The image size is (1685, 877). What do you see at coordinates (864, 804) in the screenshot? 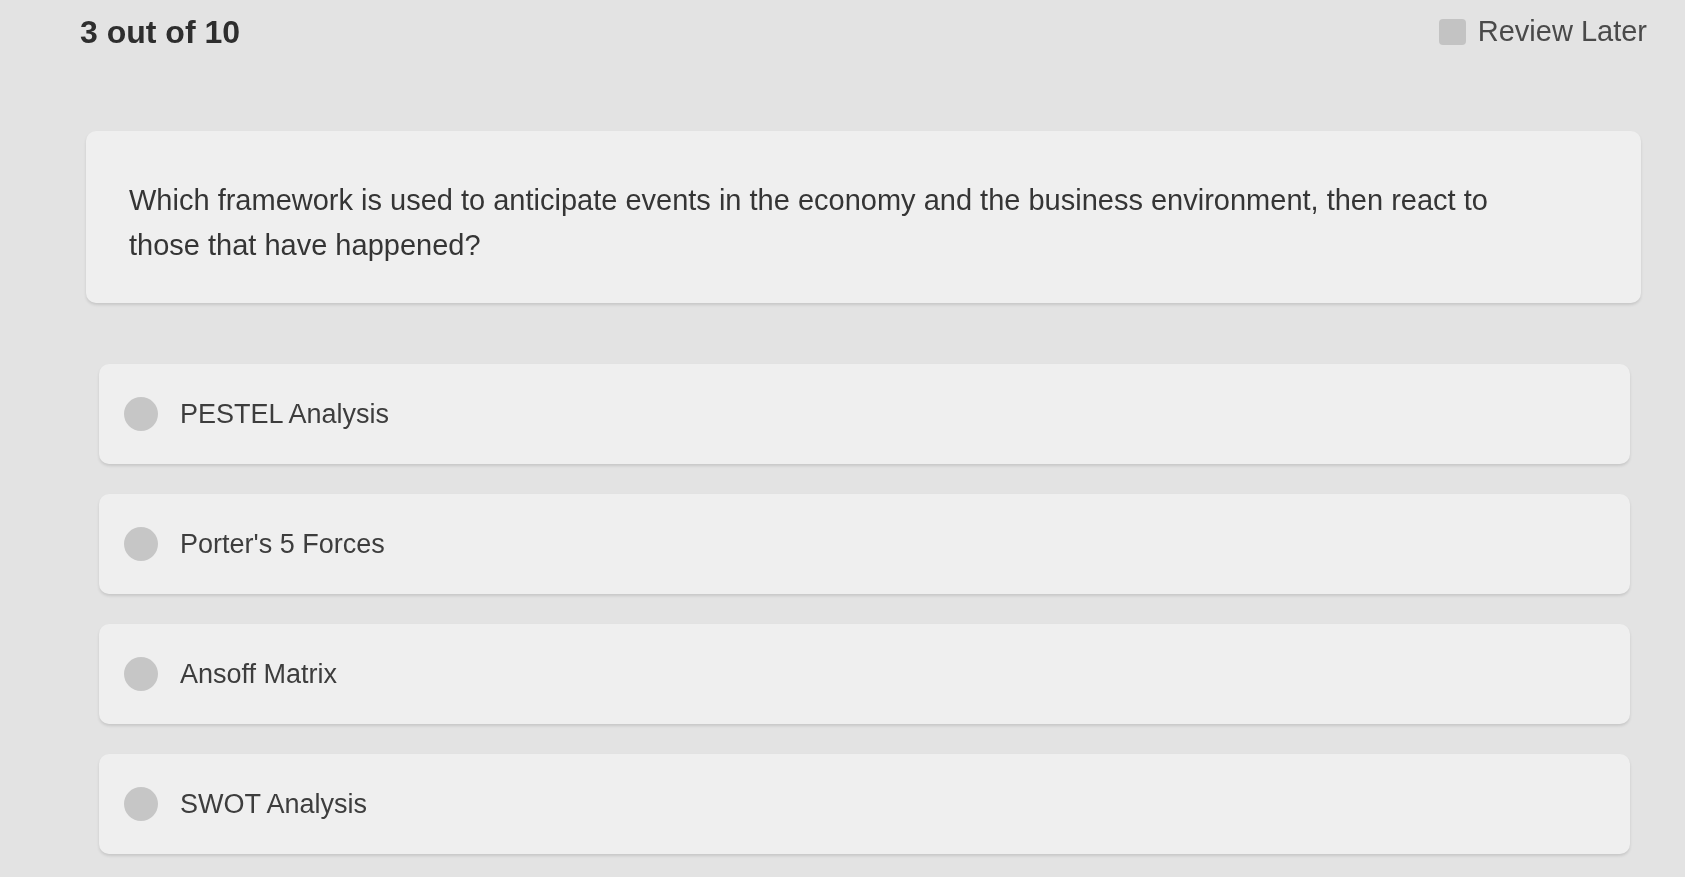
I see `answer-option: SWOT Analysis` at bounding box center [864, 804].